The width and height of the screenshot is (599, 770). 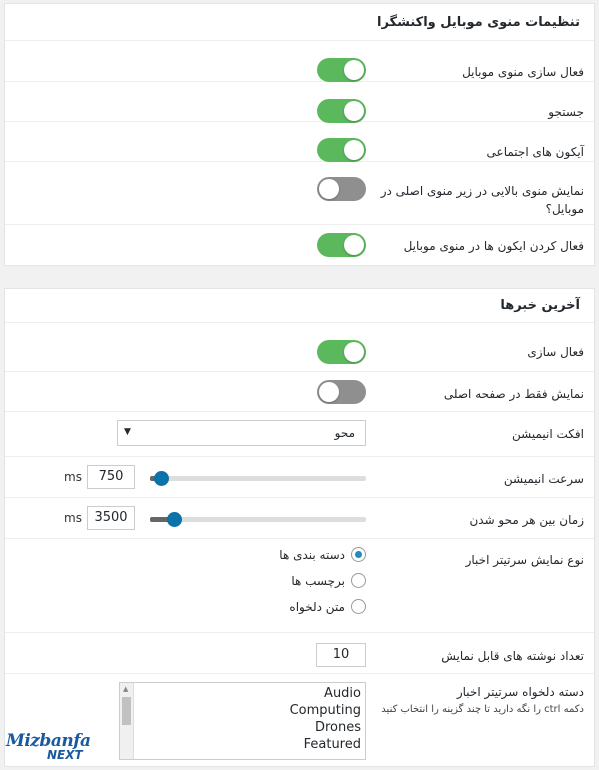 I want to click on setting-row: سرعت انیمیشن ms 750, so click(x=299, y=477).